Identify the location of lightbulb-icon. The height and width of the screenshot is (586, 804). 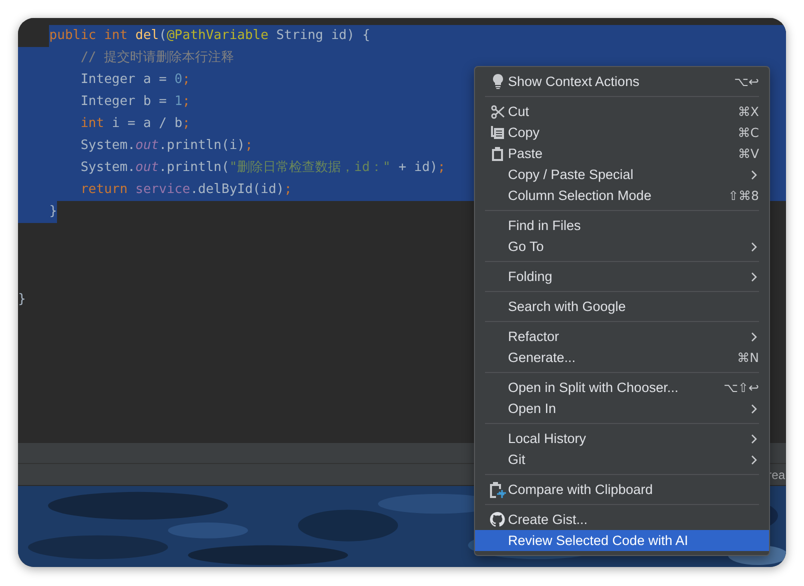
(497, 81).